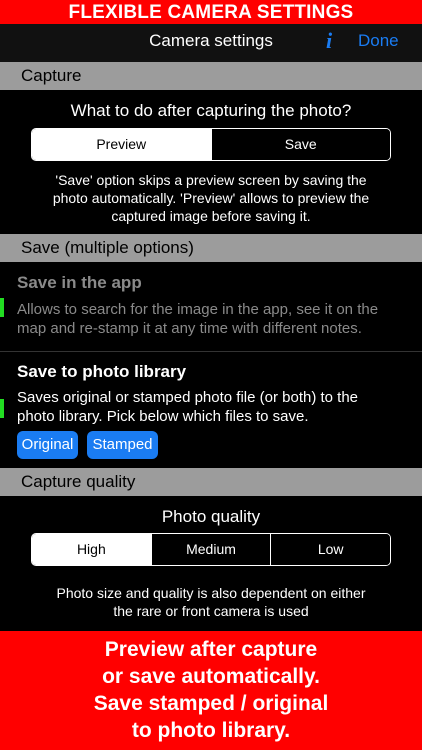 The height and width of the screenshot is (750, 422). Describe the element at coordinates (211, 216) in the screenshot. I see `capture-help-line: captured image before saving it.` at that location.